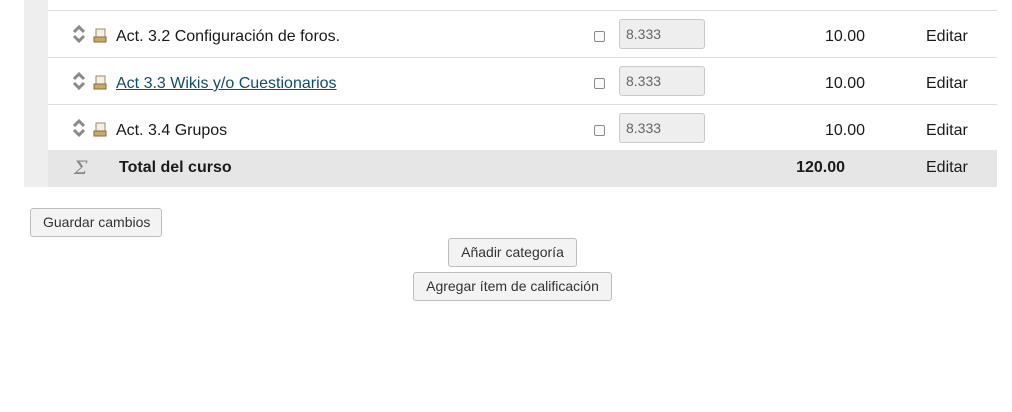 This screenshot has width=1012, height=412. I want to click on add-grade-item-button: Agregar ítem de calificación, so click(512, 286).